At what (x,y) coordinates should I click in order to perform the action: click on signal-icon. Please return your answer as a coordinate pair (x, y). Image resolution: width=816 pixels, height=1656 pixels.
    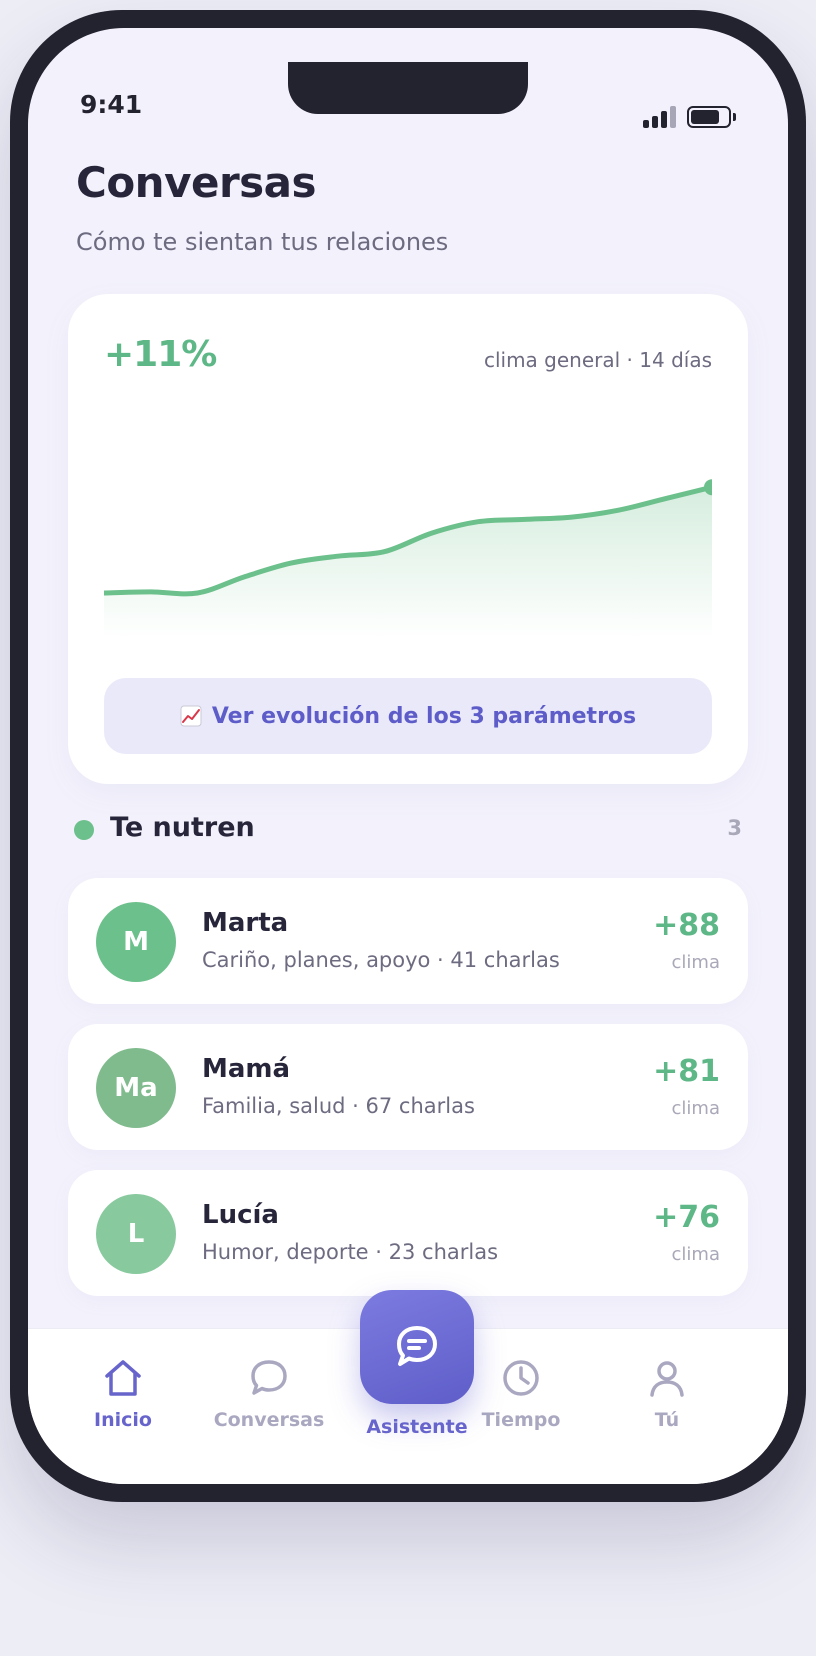
    Looking at the image, I should click on (660, 117).